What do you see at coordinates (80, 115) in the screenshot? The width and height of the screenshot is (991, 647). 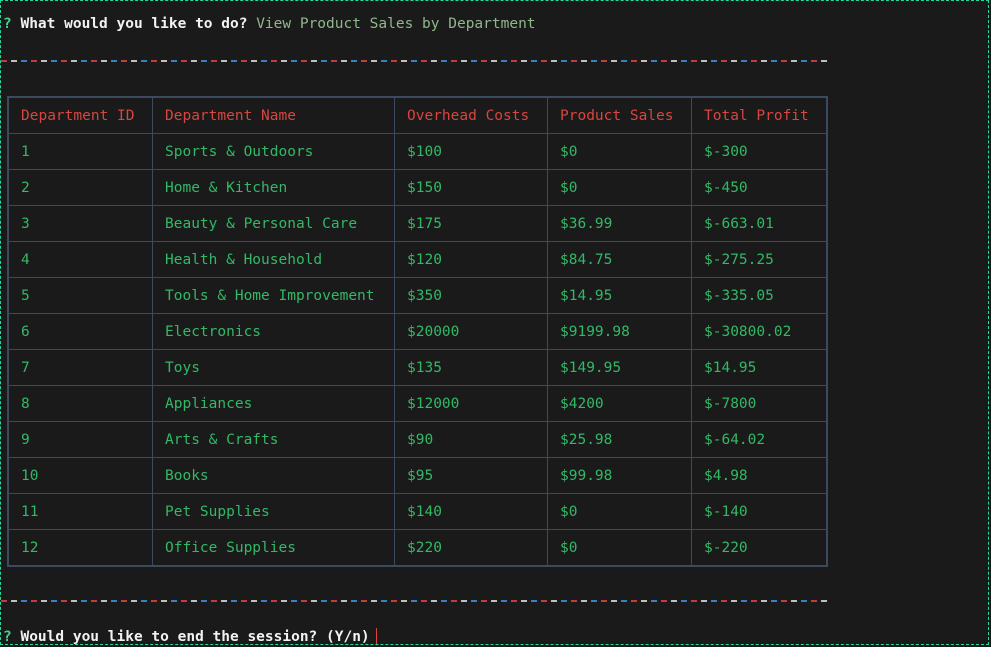 I see `header-department-id: Department ID` at bounding box center [80, 115].